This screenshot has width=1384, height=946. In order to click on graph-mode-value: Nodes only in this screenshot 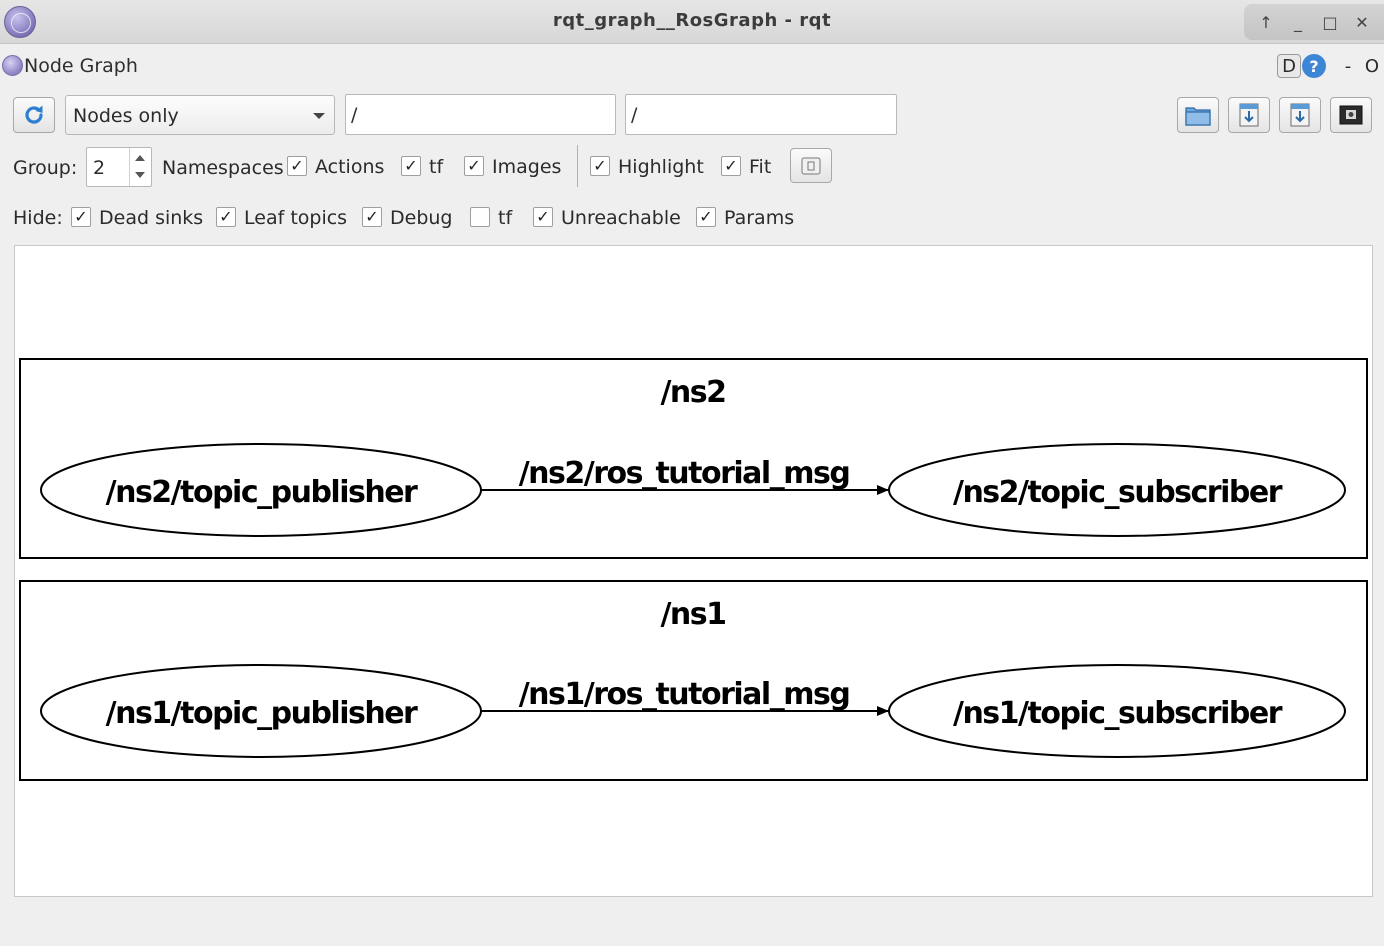, I will do `click(126, 116)`.